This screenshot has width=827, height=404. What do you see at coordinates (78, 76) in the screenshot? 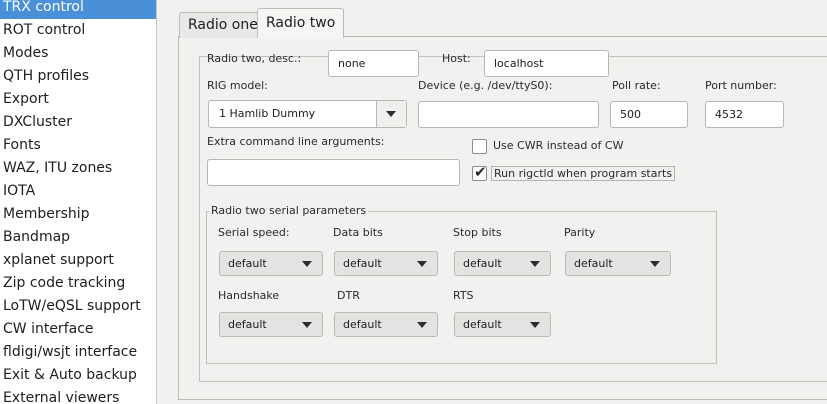
I see `sidebar-item-qth-profiles: QTH profiles` at bounding box center [78, 76].